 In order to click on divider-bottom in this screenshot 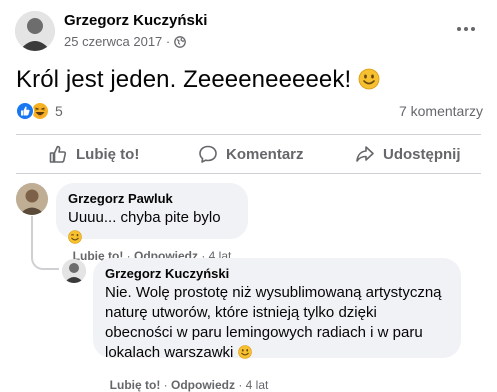, I will do `click(248, 173)`.